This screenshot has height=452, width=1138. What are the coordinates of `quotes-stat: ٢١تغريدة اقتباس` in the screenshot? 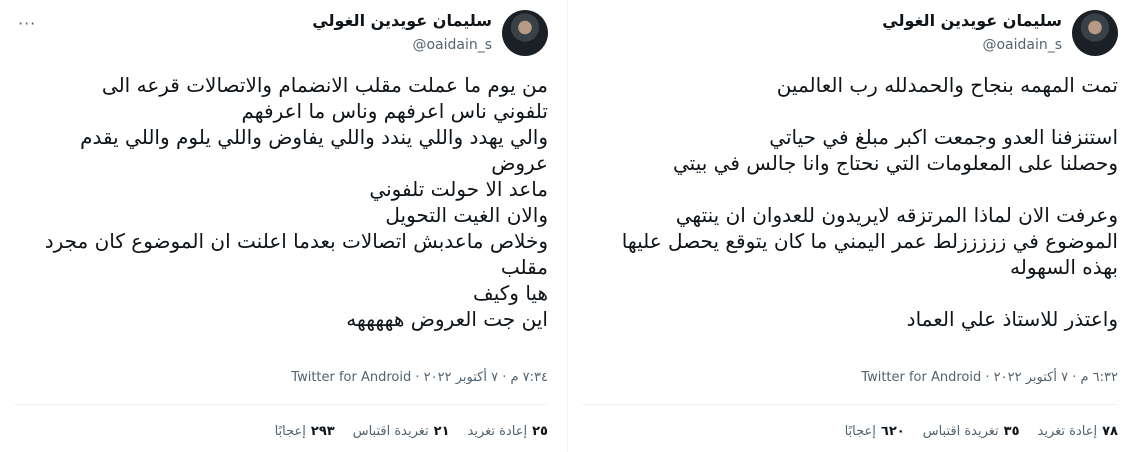 It's located at (401, 431).